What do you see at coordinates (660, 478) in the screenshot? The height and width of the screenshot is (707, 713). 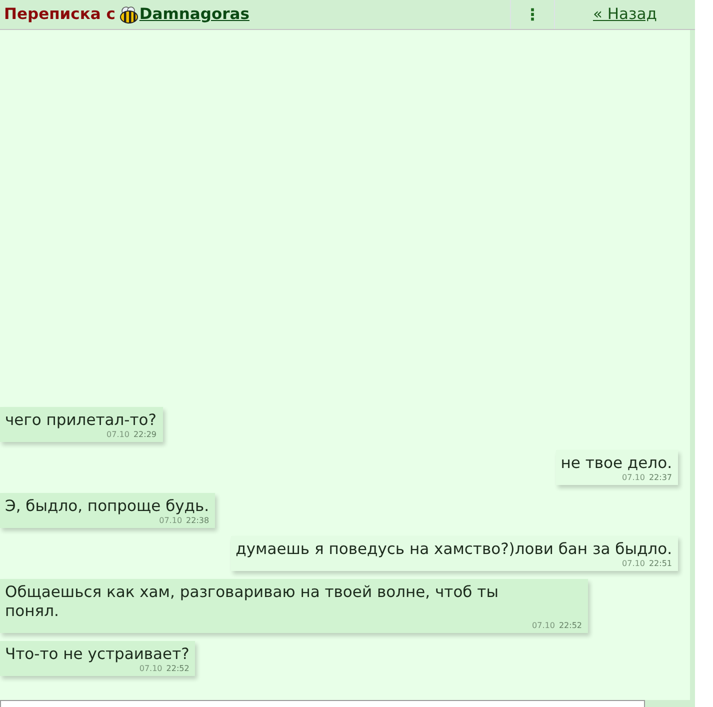 I see `message-time: 22:37` at bounding box center [660, 478].